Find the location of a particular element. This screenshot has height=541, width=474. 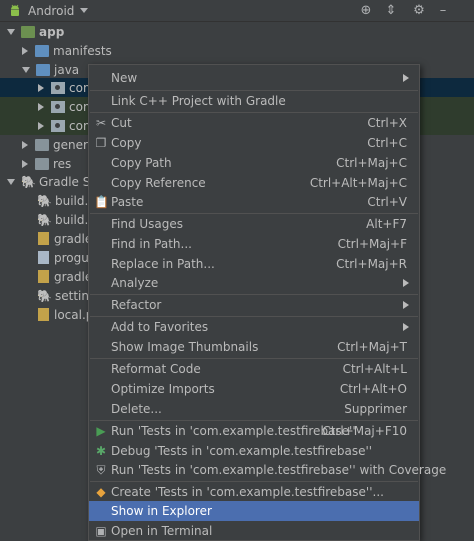

menu-shortcut: Ctrl+Maj+R is located at coordinates (371, 264).